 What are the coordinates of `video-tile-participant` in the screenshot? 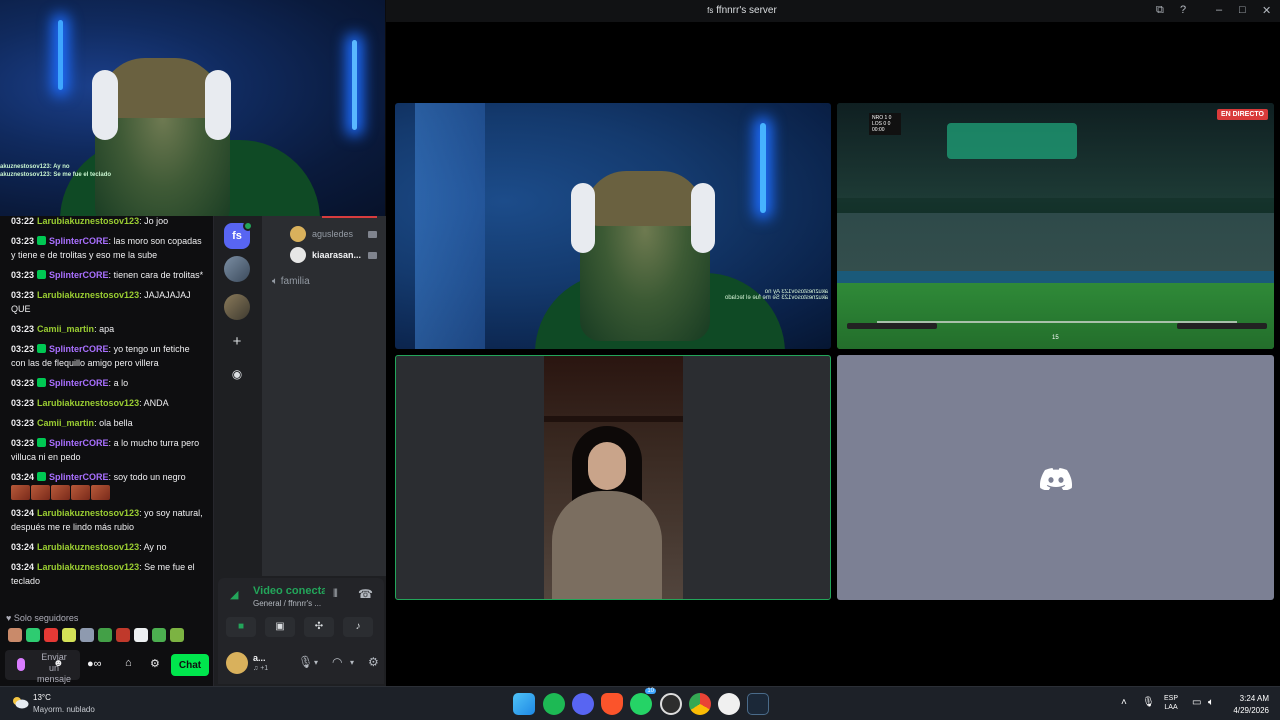 It's located at (613, 477).